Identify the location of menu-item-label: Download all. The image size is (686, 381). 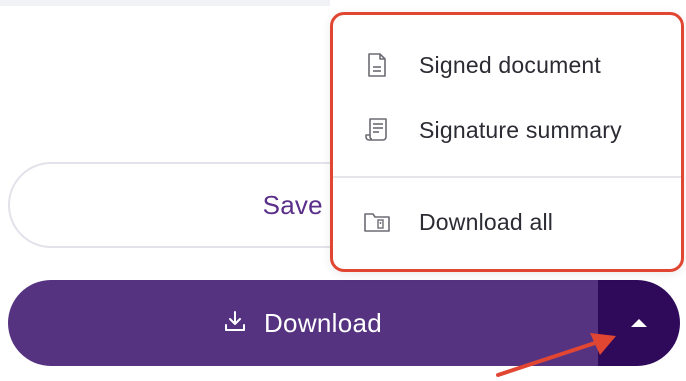
(486, 221).